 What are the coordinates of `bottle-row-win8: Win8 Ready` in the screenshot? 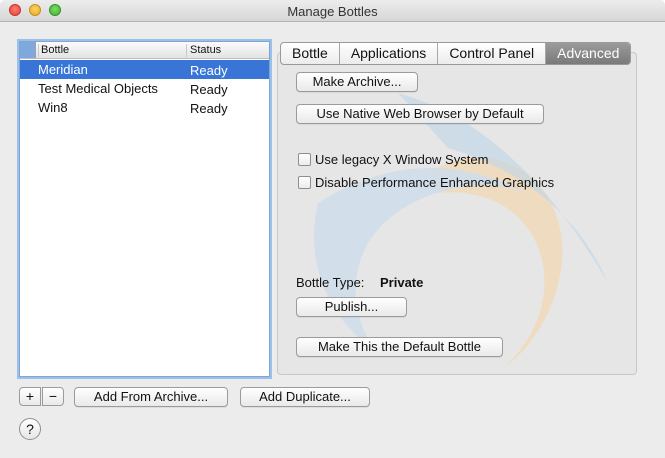 It's located at (144, 107).